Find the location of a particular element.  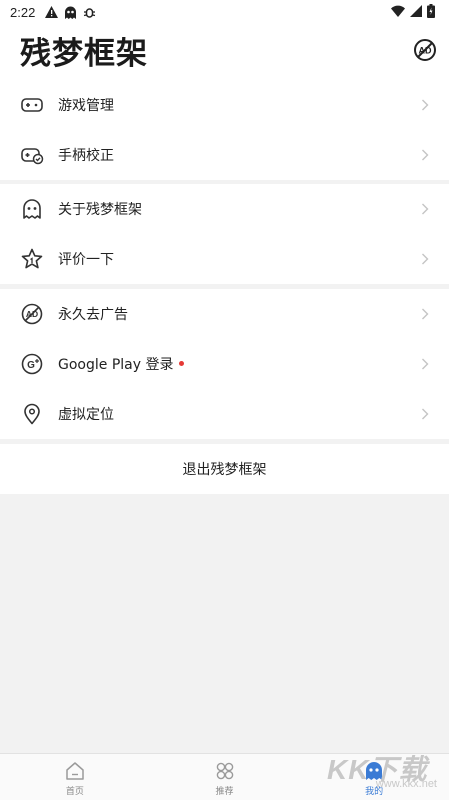

menu-item-game-management: 游戏管理 is located at coordinates (224, 105).